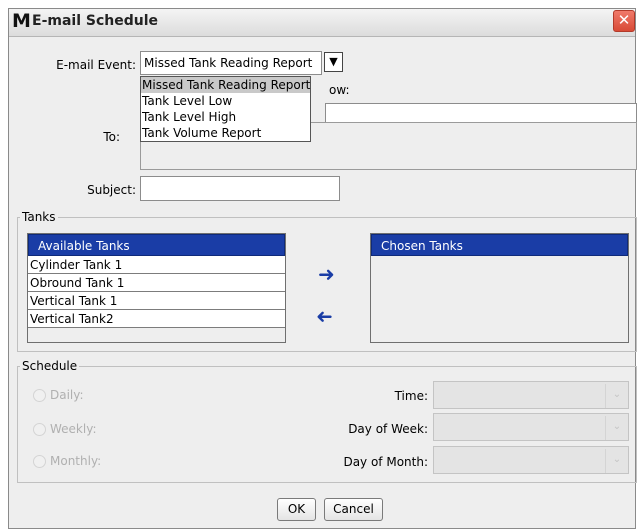  What do you see at coordinates (39, 429) in the screenshot?
I see `weekly-radio` at bounding box center [39, 429].